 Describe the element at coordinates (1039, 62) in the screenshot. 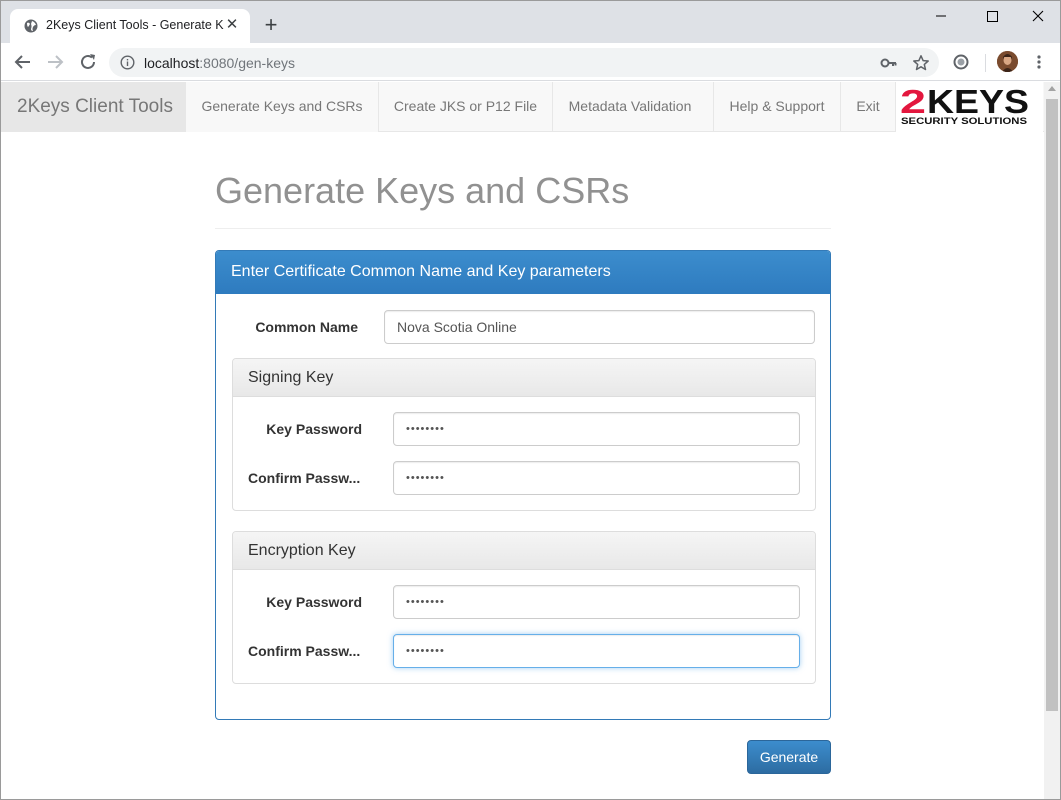

I see `browser-menu-icon` at that location.